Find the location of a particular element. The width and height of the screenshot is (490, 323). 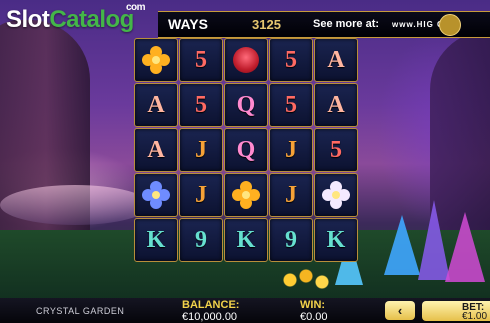

chevron-left-icon: ‹ is located at coordinates (400, 310).